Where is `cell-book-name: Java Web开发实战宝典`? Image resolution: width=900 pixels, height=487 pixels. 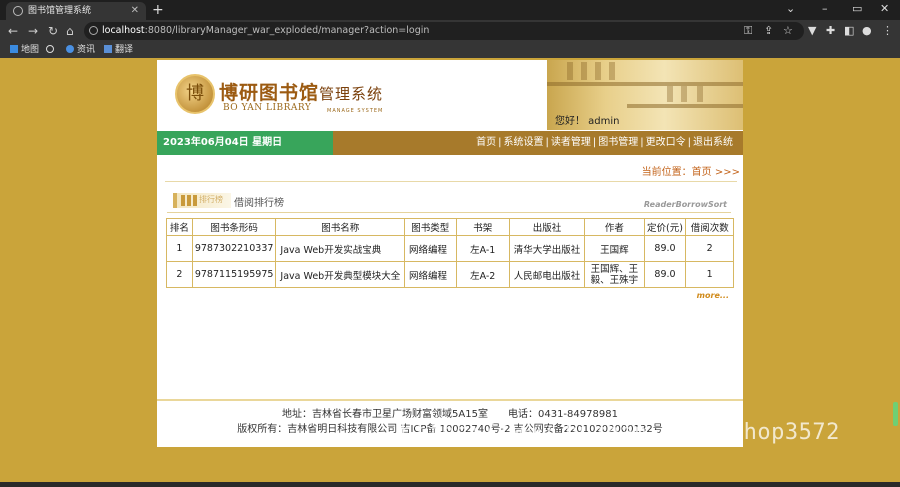 cell-book-name: Java Web开发实战宝典 is located at coordinates (340, 248).